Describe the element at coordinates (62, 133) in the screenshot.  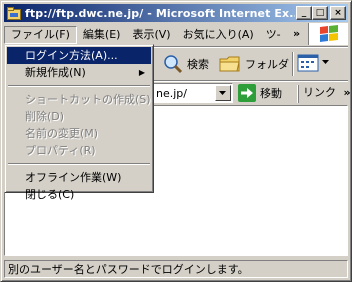
I see `menu-item-label: 名前の変更(M)` at that location.